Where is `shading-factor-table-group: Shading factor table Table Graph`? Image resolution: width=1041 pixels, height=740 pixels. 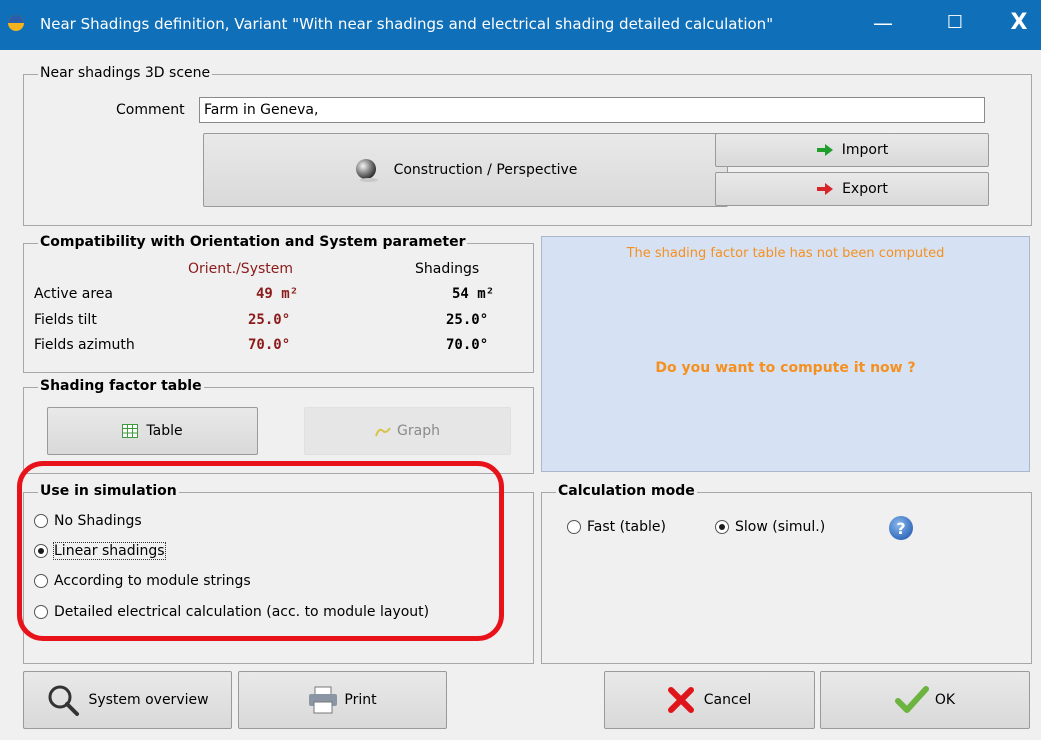
shading-factor-table-group: Shading factor table Table Graph is located at coordinates (278, 426).